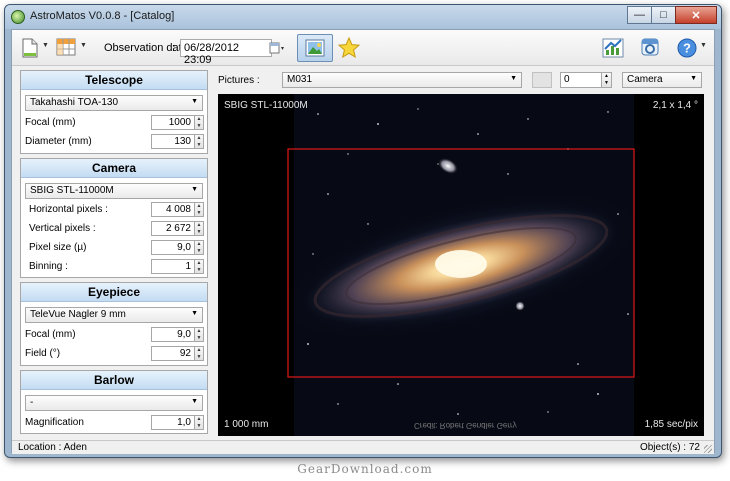 The height and width of the screenshot is (481, 730). Describe the element at coordinates (18, 17) in the screenshot. I see `app-icon` at that location.